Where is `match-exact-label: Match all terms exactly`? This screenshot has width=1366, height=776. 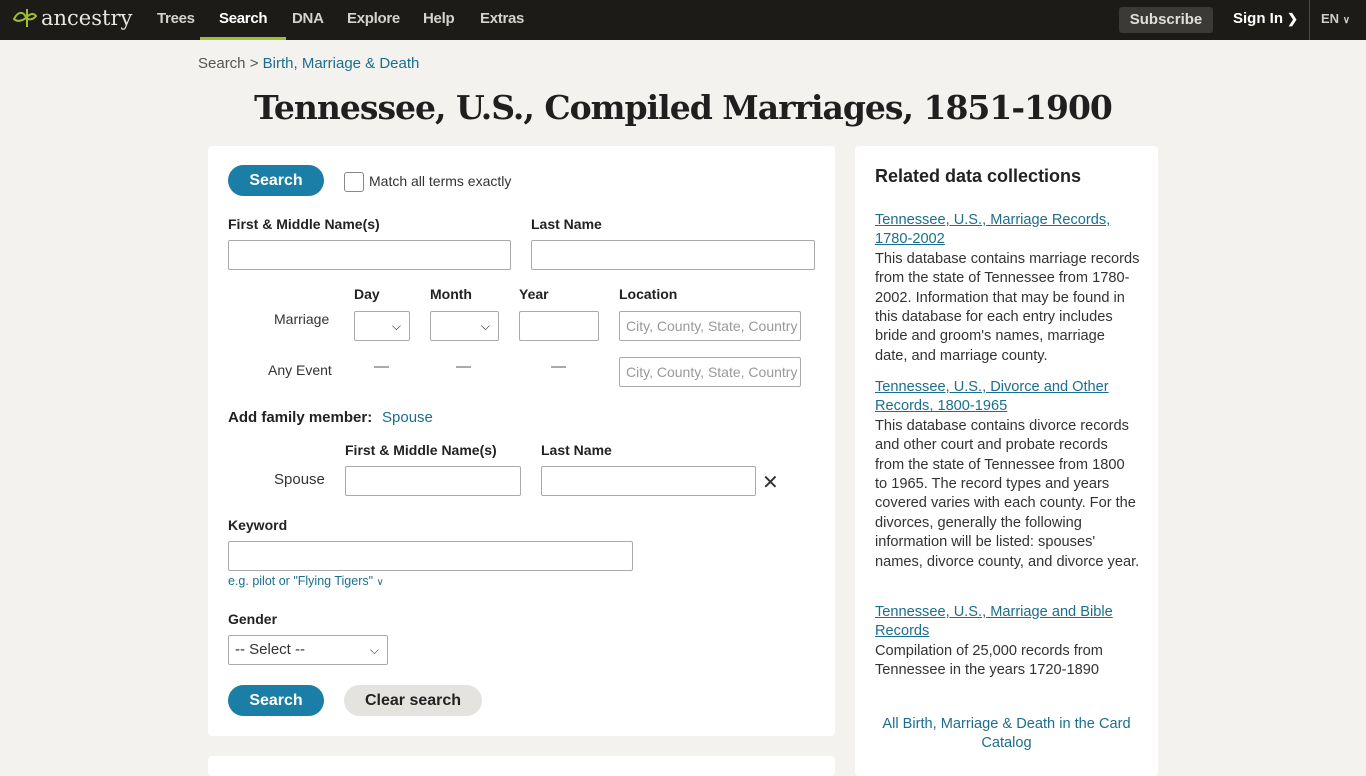
match-exact-label: Match all terms exactly is located at coordinates (440, 181).